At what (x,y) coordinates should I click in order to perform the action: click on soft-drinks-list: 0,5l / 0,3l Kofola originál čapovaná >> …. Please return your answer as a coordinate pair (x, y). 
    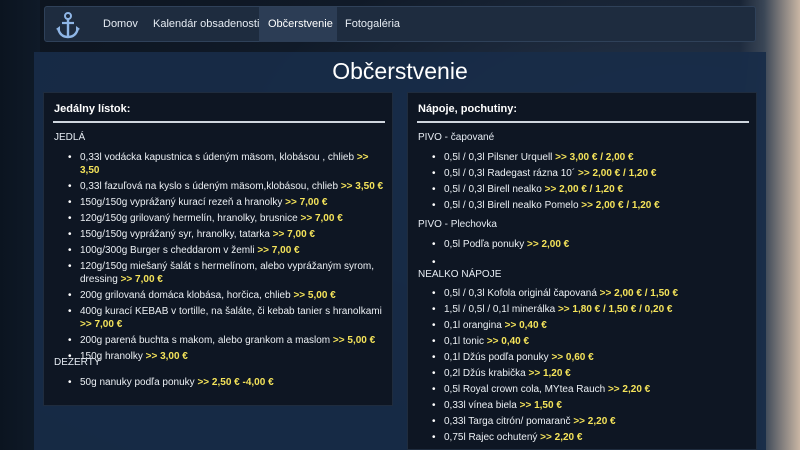
    Looking at the image, I should click on (591, 367).